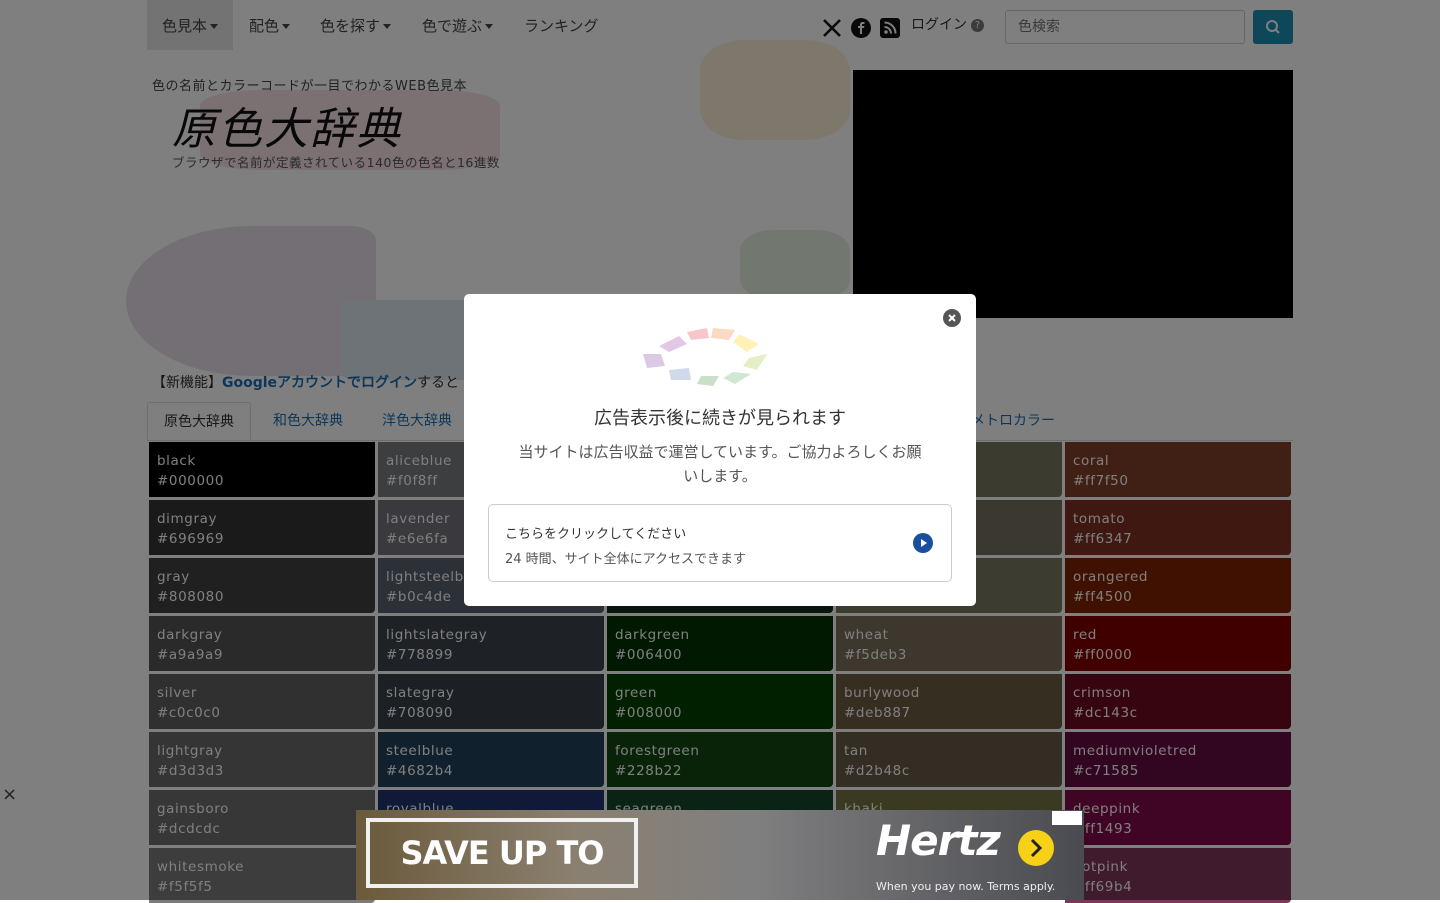  Describe the element at coordinates (923, 543) in the screenshot. I see `play-arrow-icon` at that location.